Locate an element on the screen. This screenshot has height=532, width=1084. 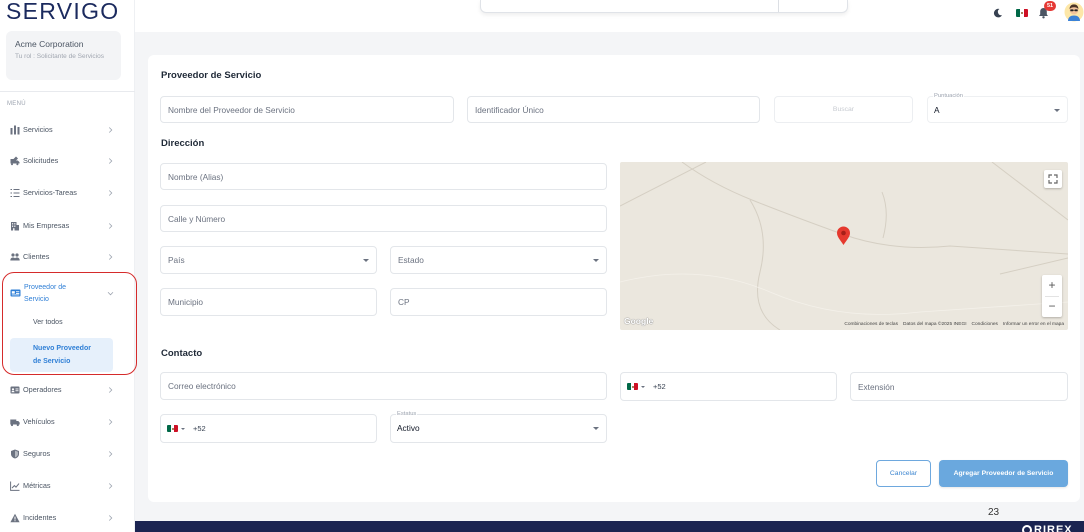
sidebar-item-proveedor-de-servicio: Proveedor de Servicio is located at coordinates (62, 294).